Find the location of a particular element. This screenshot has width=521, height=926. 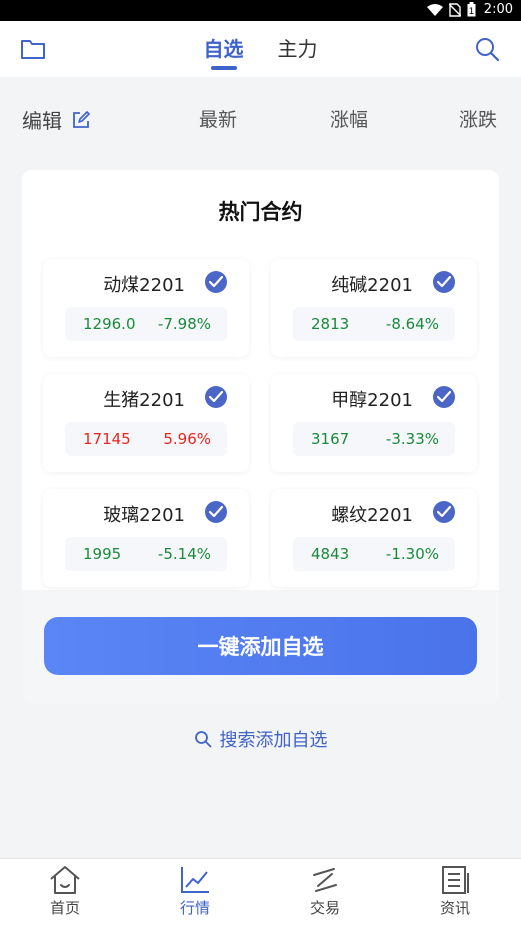

nav-trade: 交易 is located at coordinates (325, 890).